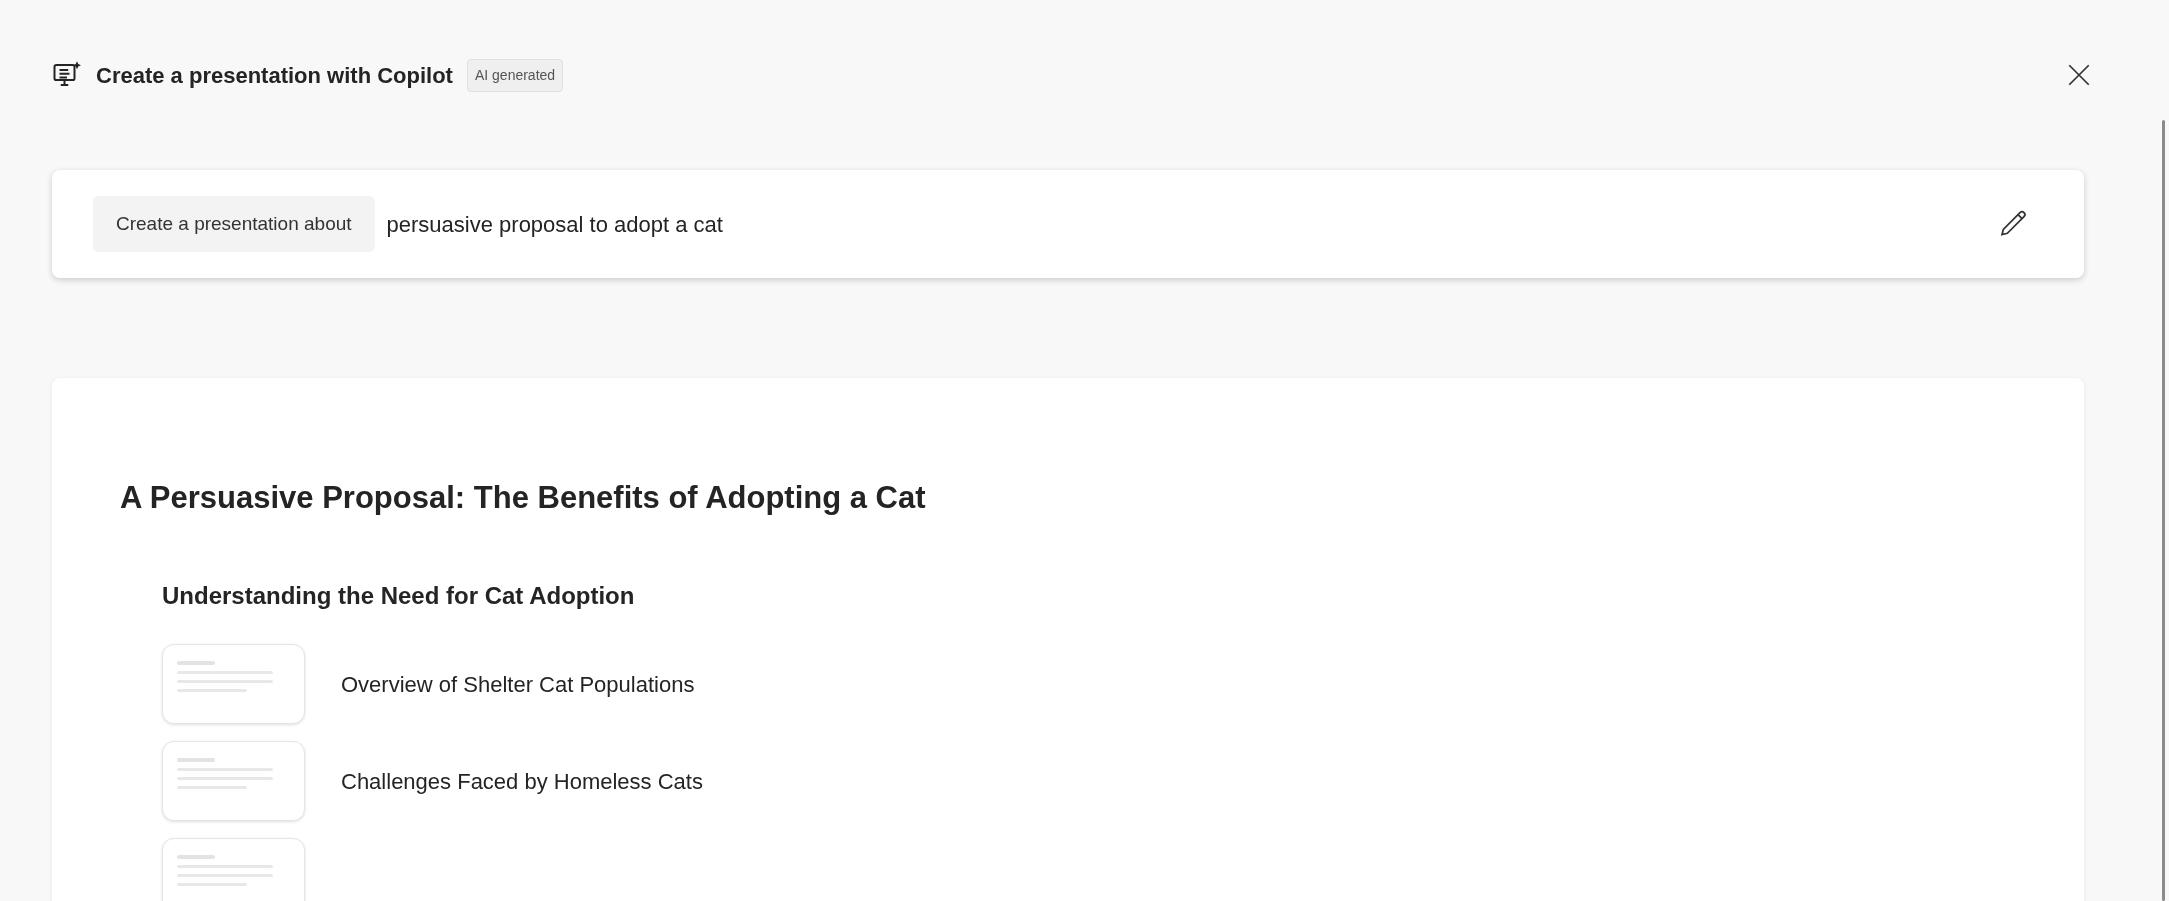 The width and height of the screenshot is (2169, 901). What do you see at coordinates (518, 684) in the screenshot?
I see `slide-title: Overview of Shelter Cat Populations` at bounding box center [518, 684].